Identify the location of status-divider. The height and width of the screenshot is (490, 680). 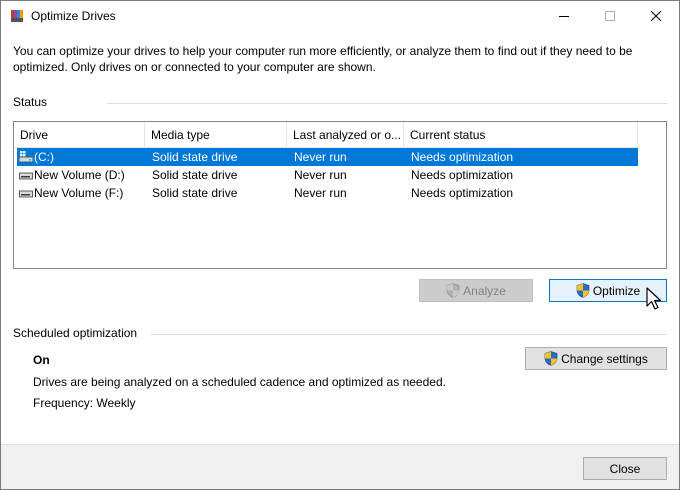
(387, 103).